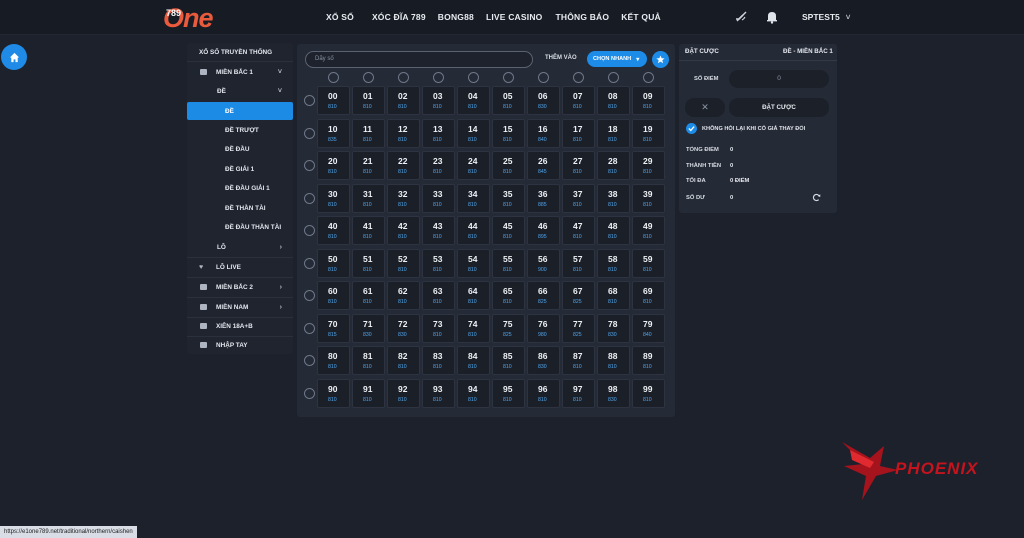 The image size is (1024, 538). I want to click on number-cell: 33 810, so click(438, 198).